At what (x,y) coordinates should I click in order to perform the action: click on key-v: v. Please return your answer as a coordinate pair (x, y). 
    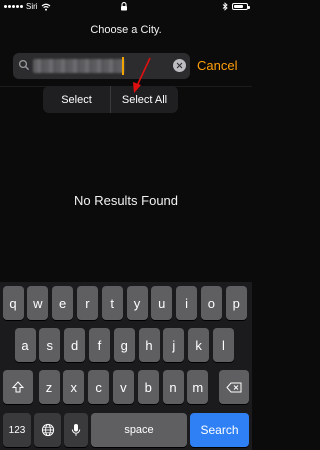
    Looking at the image, I should click on (123, 387).